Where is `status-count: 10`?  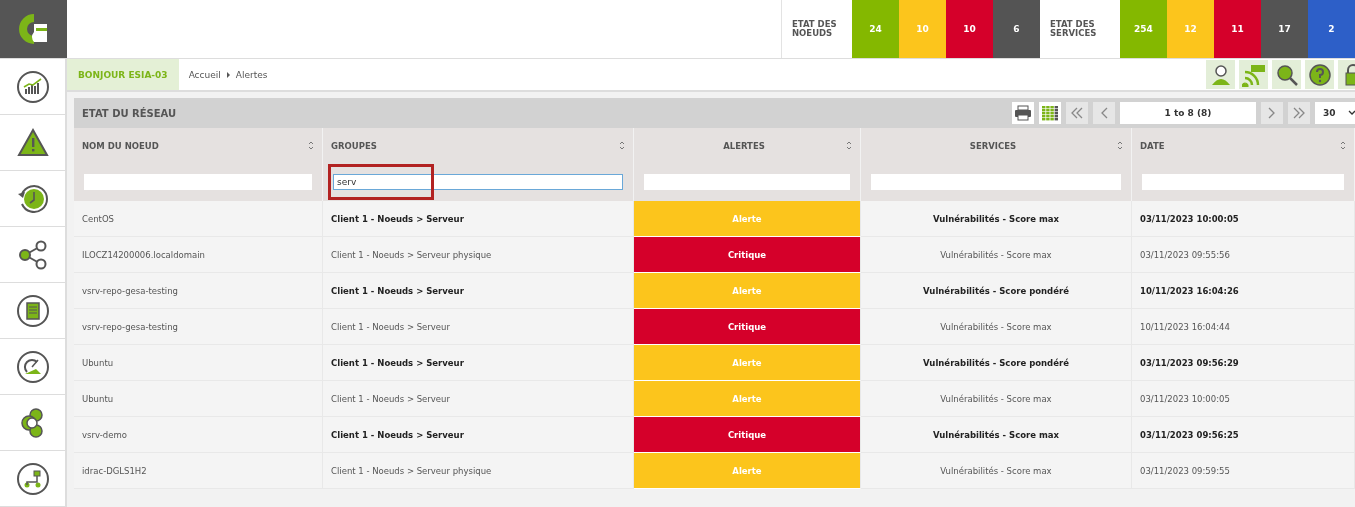 status-count: 10 is located at coordinates (969, 29).